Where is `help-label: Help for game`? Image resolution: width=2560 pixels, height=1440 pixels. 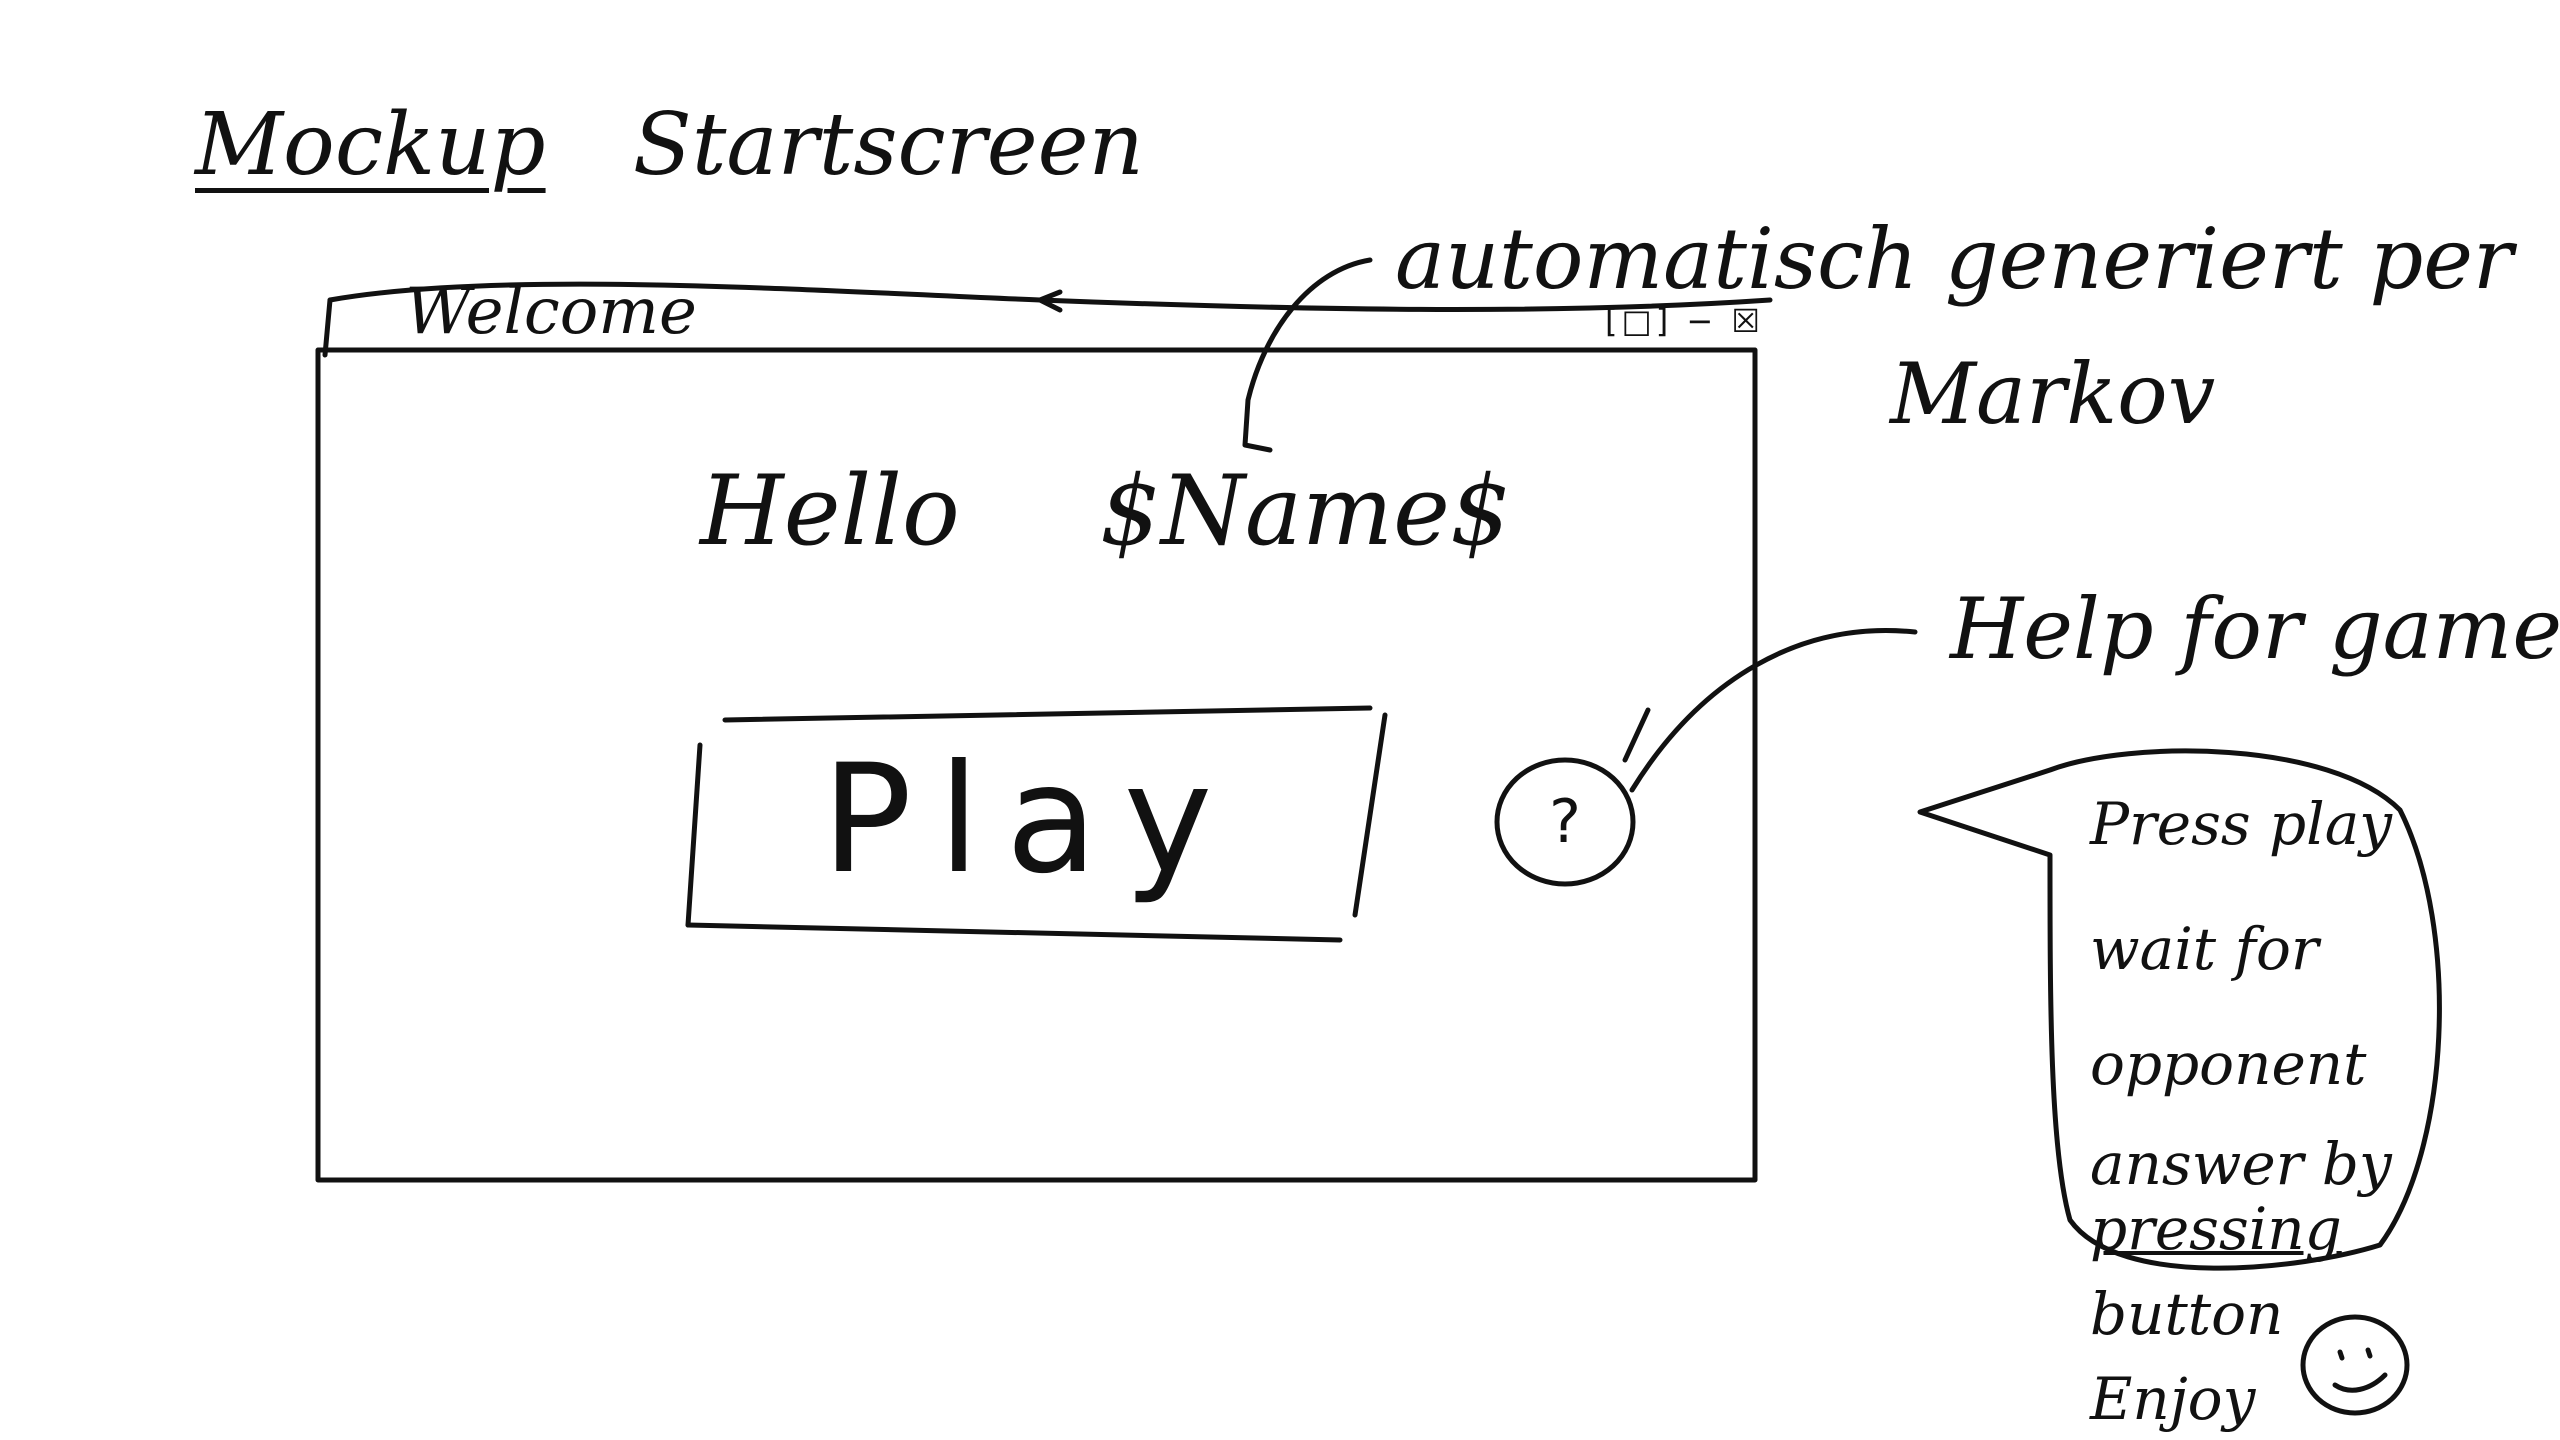
help-label: Help for game is located at coordinates (2255, 629).